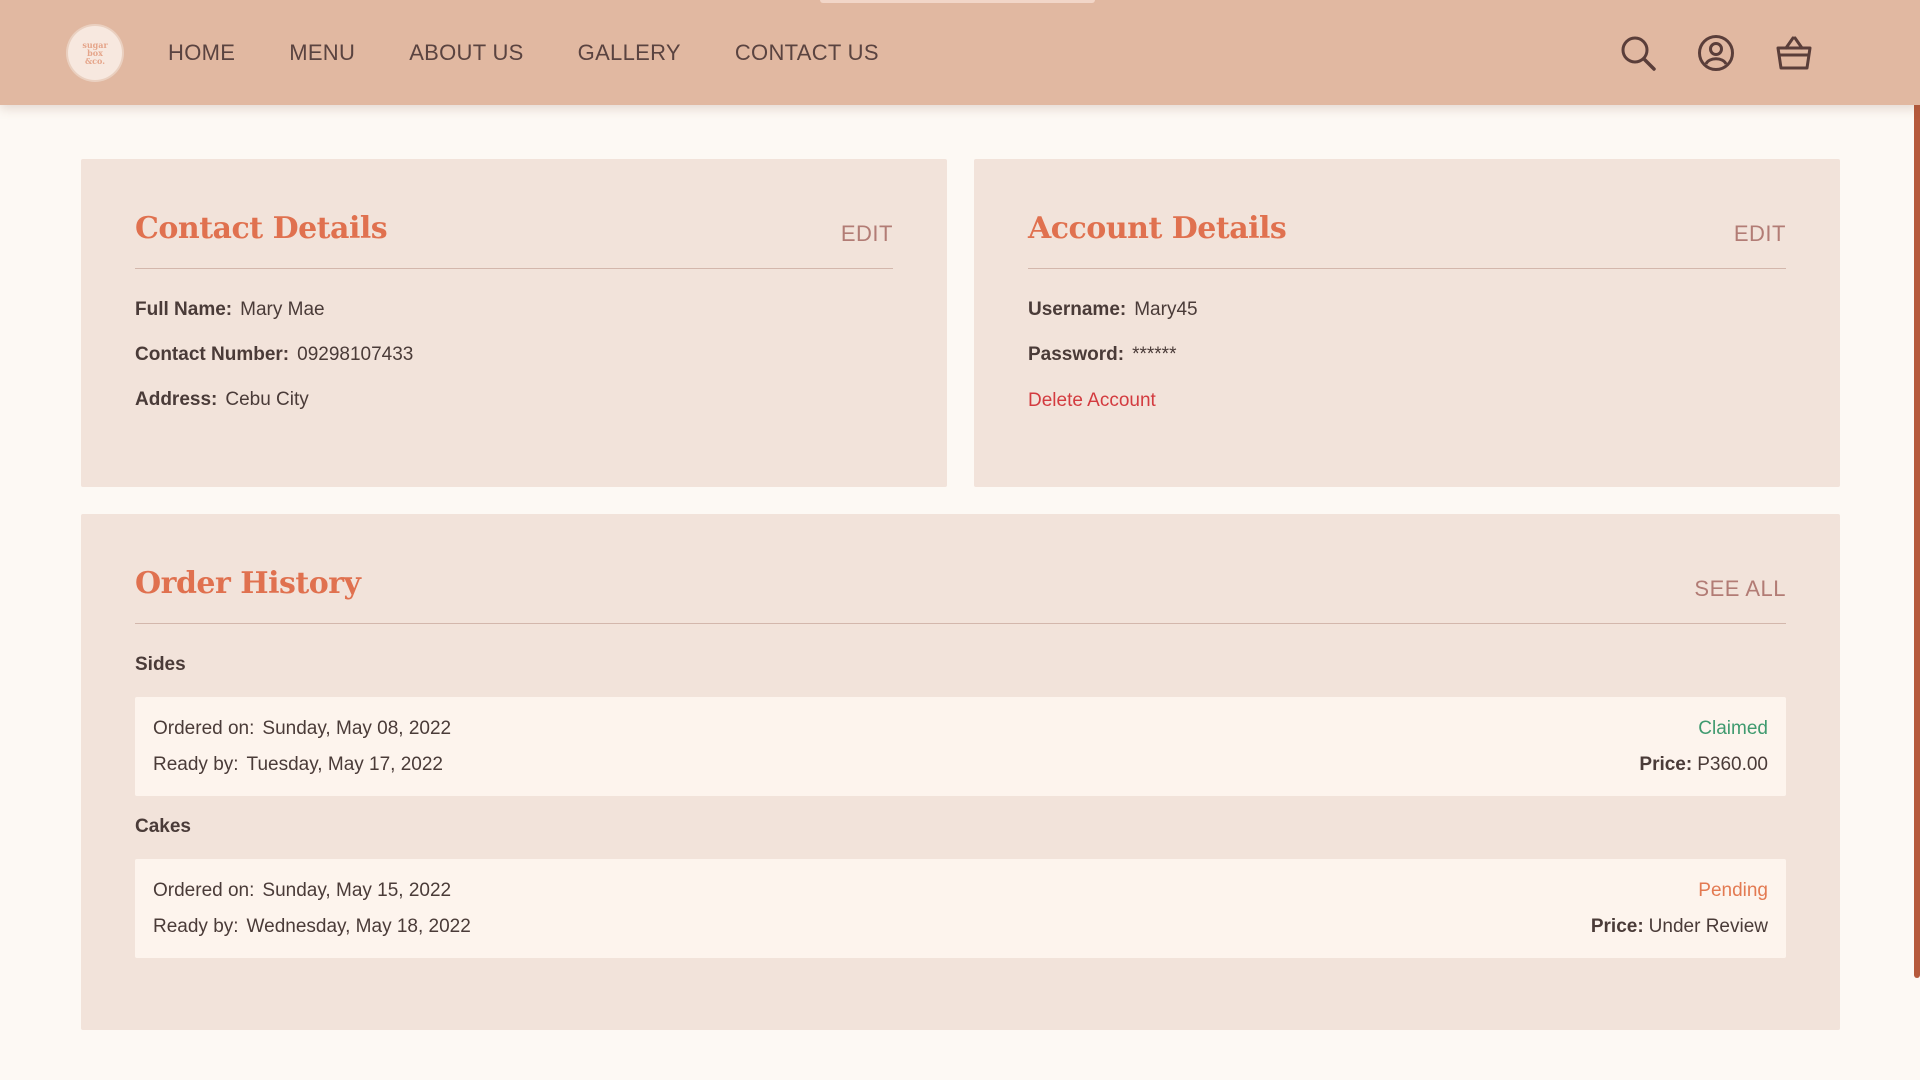 The image size is (1920, 1080). I want to click on price-value: Under Review, so click(1708, 926).